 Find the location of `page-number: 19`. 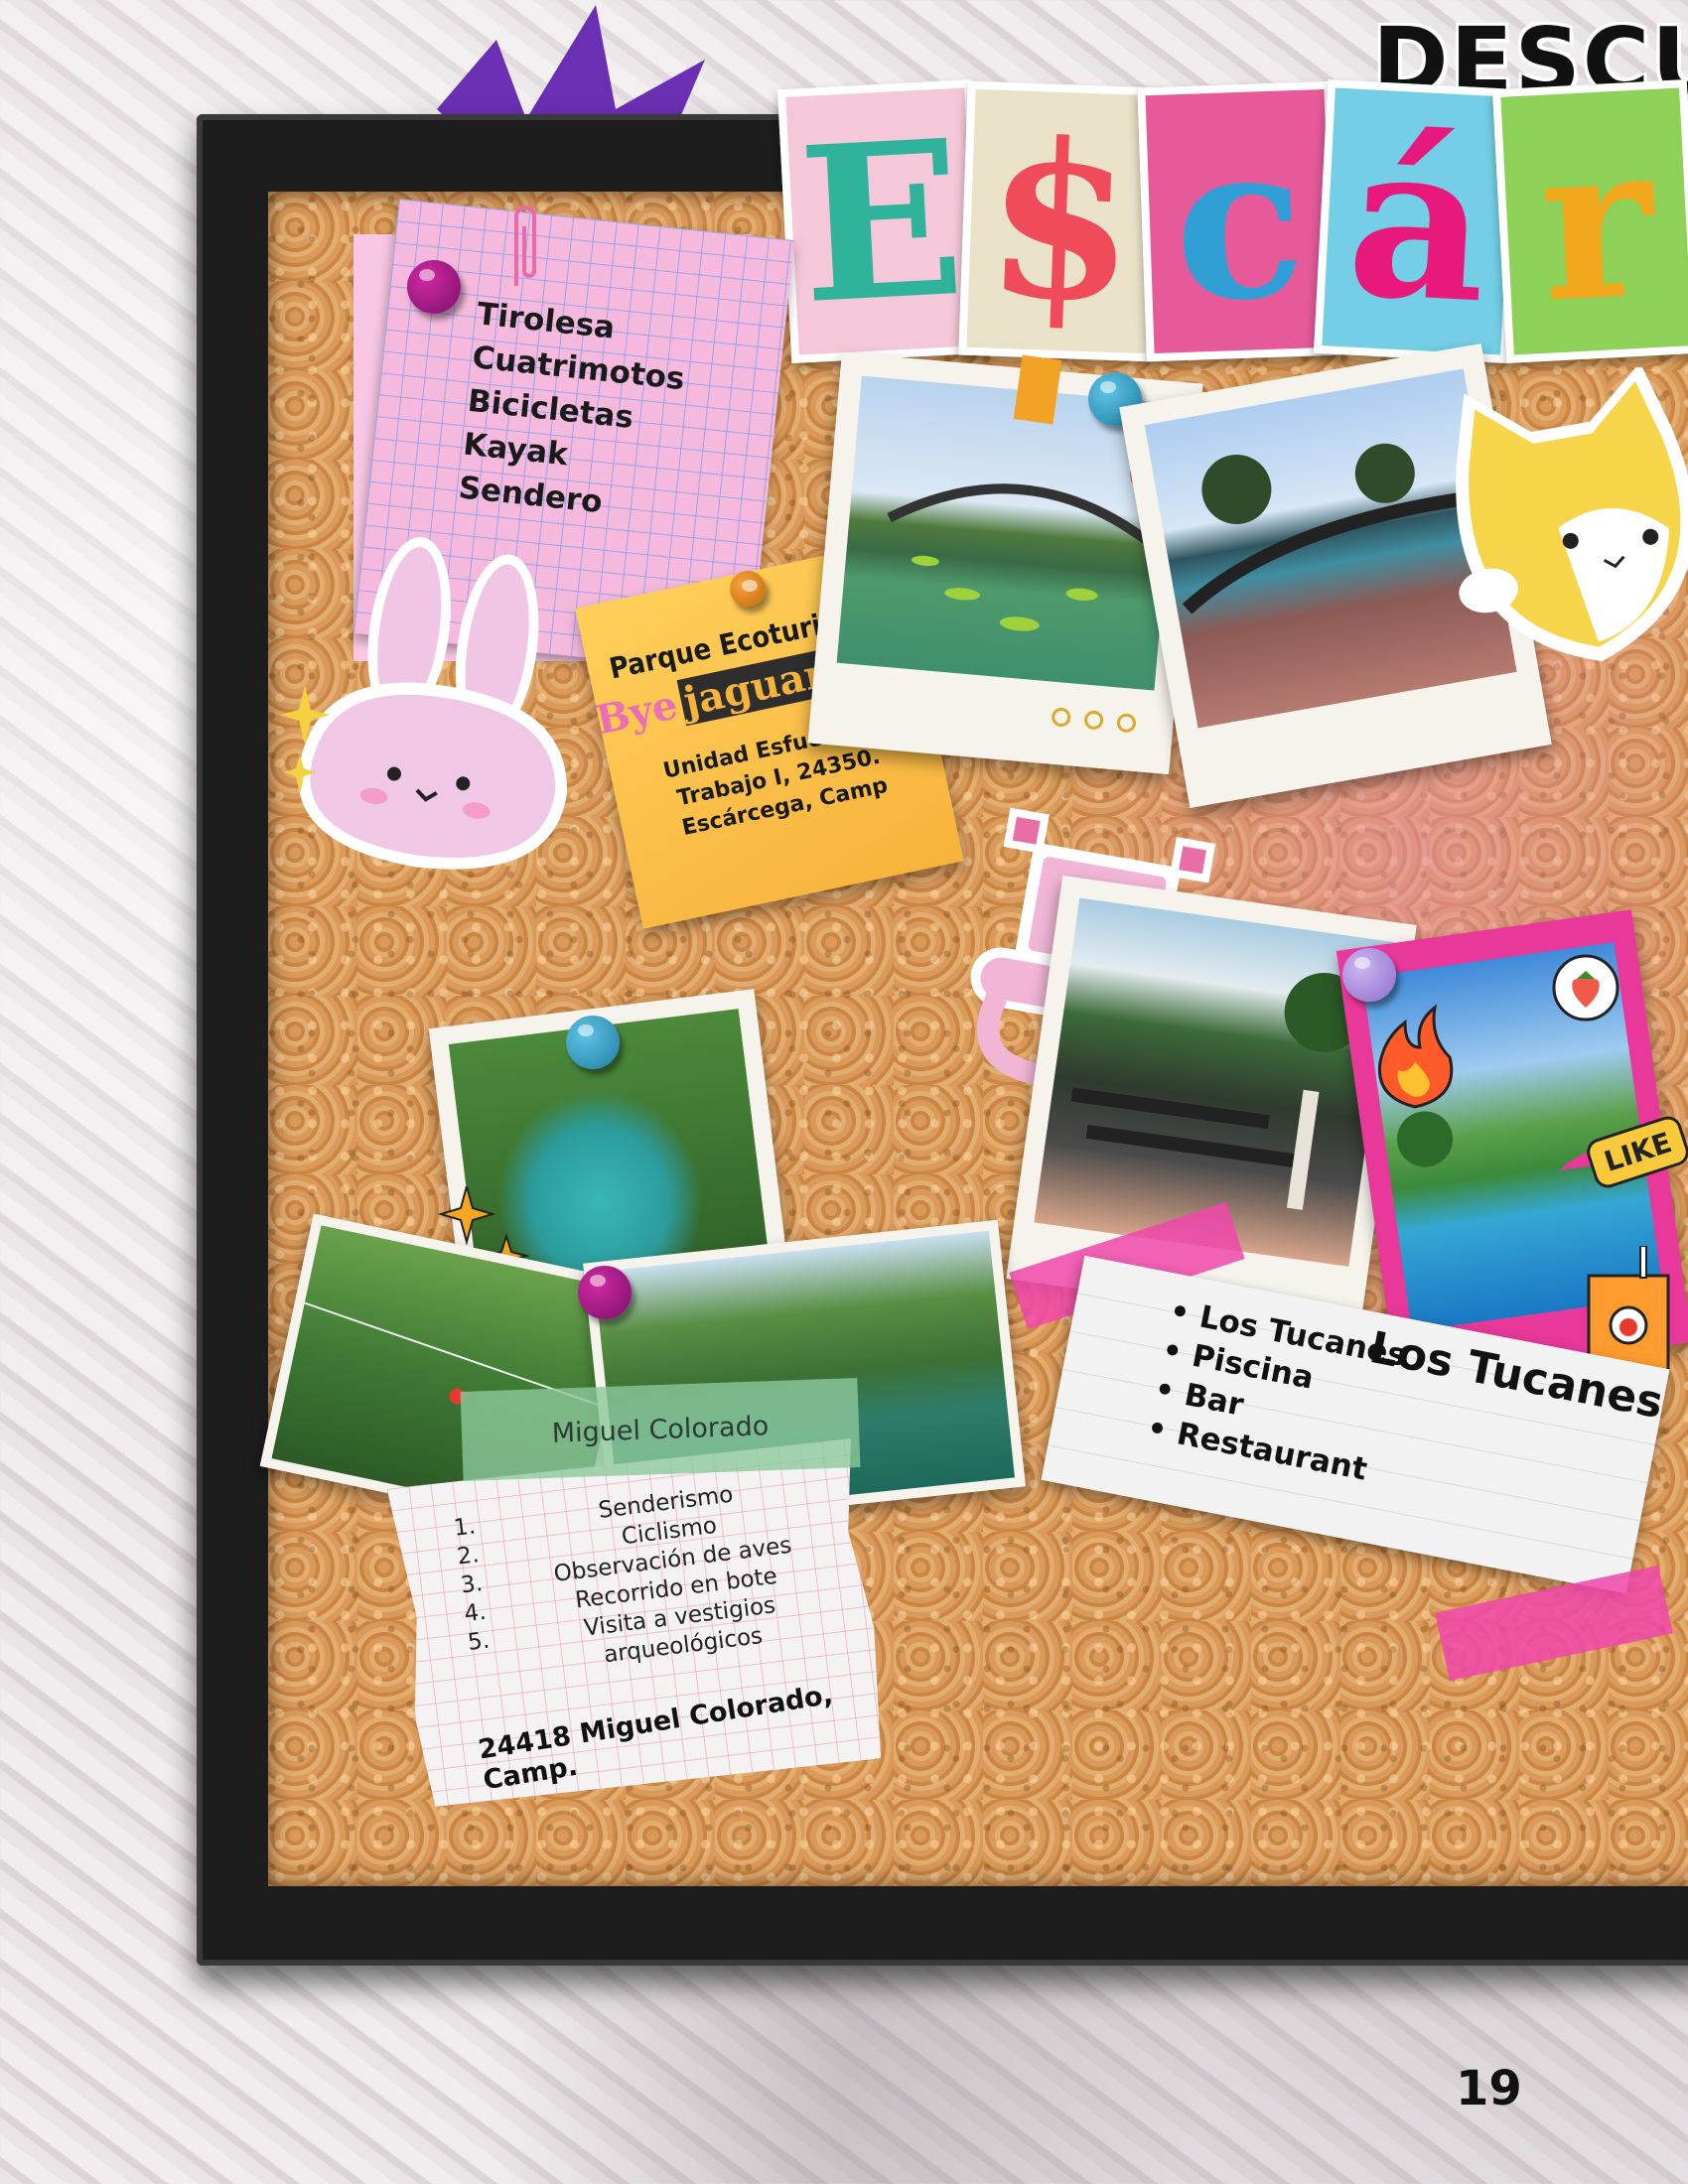

page-number: 19 is located at coordinates (1489, 2088).